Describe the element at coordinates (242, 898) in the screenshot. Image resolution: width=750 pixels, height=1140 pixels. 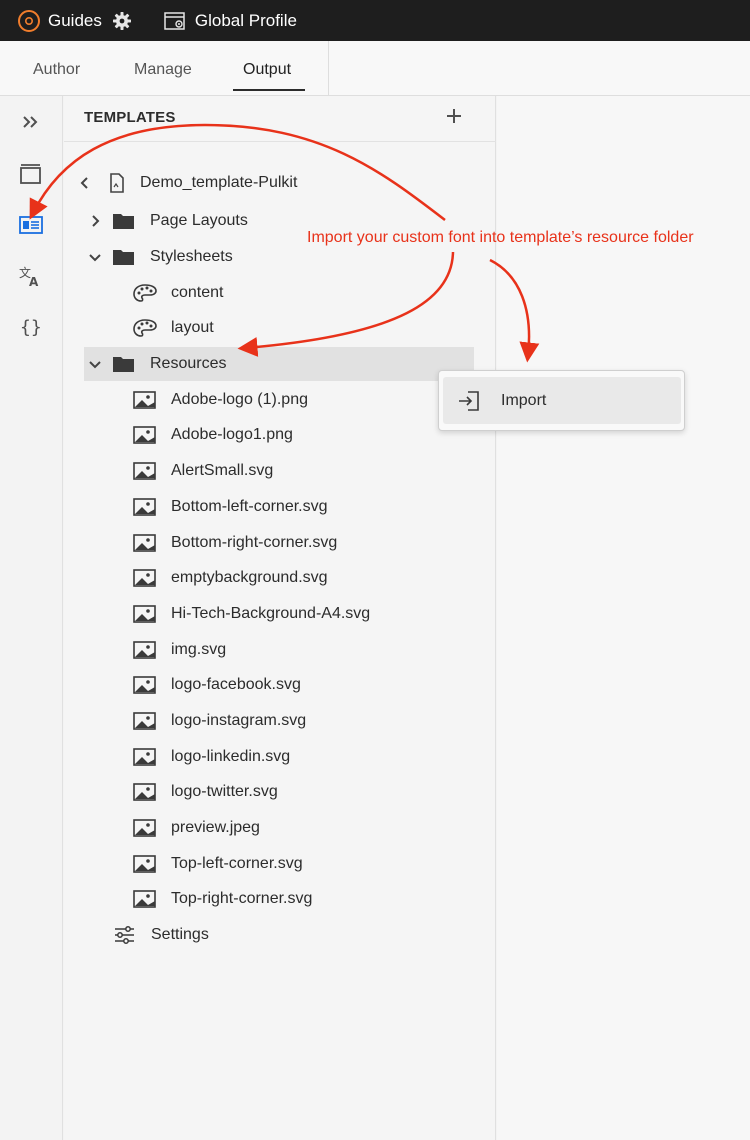
I see `resource-item-label: Top-right-corner.svg` at that location.